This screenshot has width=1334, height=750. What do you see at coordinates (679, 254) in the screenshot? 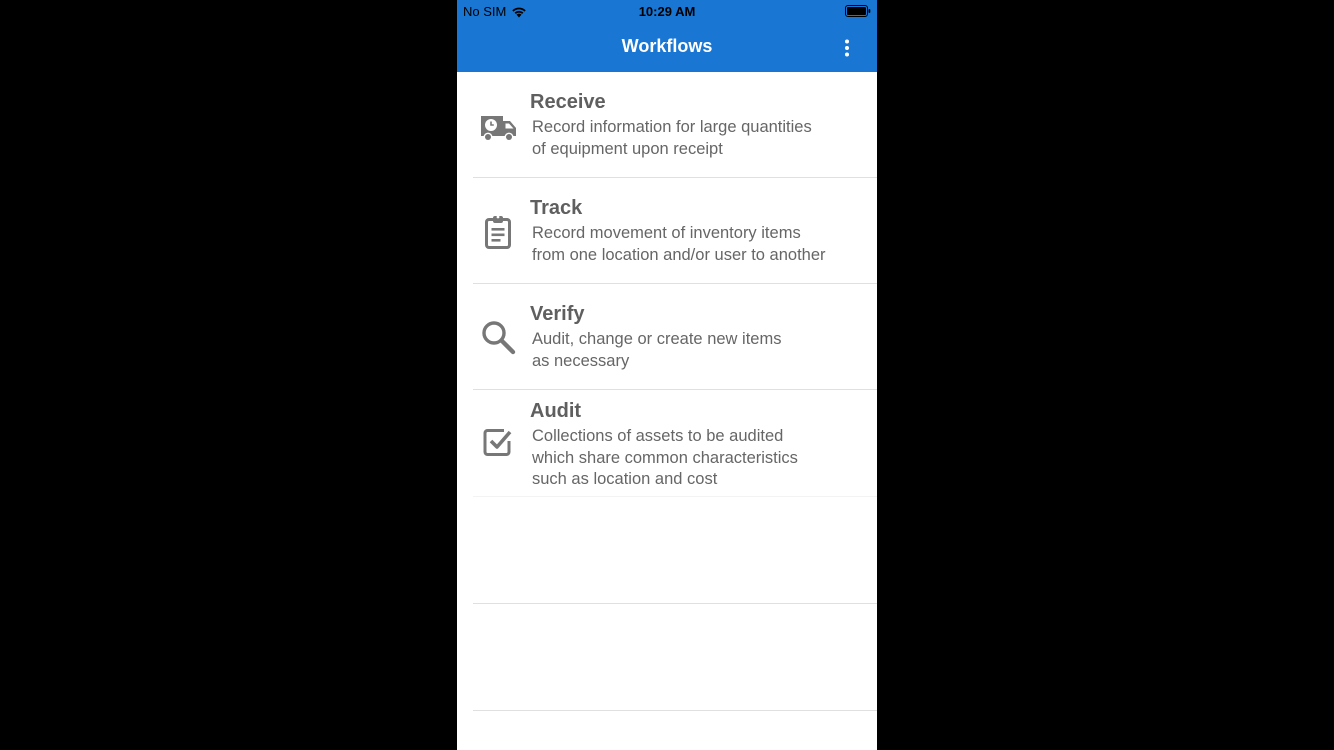
I see `workflow-description-line: from one location and/or user to another` at bounding box center [679, 254].